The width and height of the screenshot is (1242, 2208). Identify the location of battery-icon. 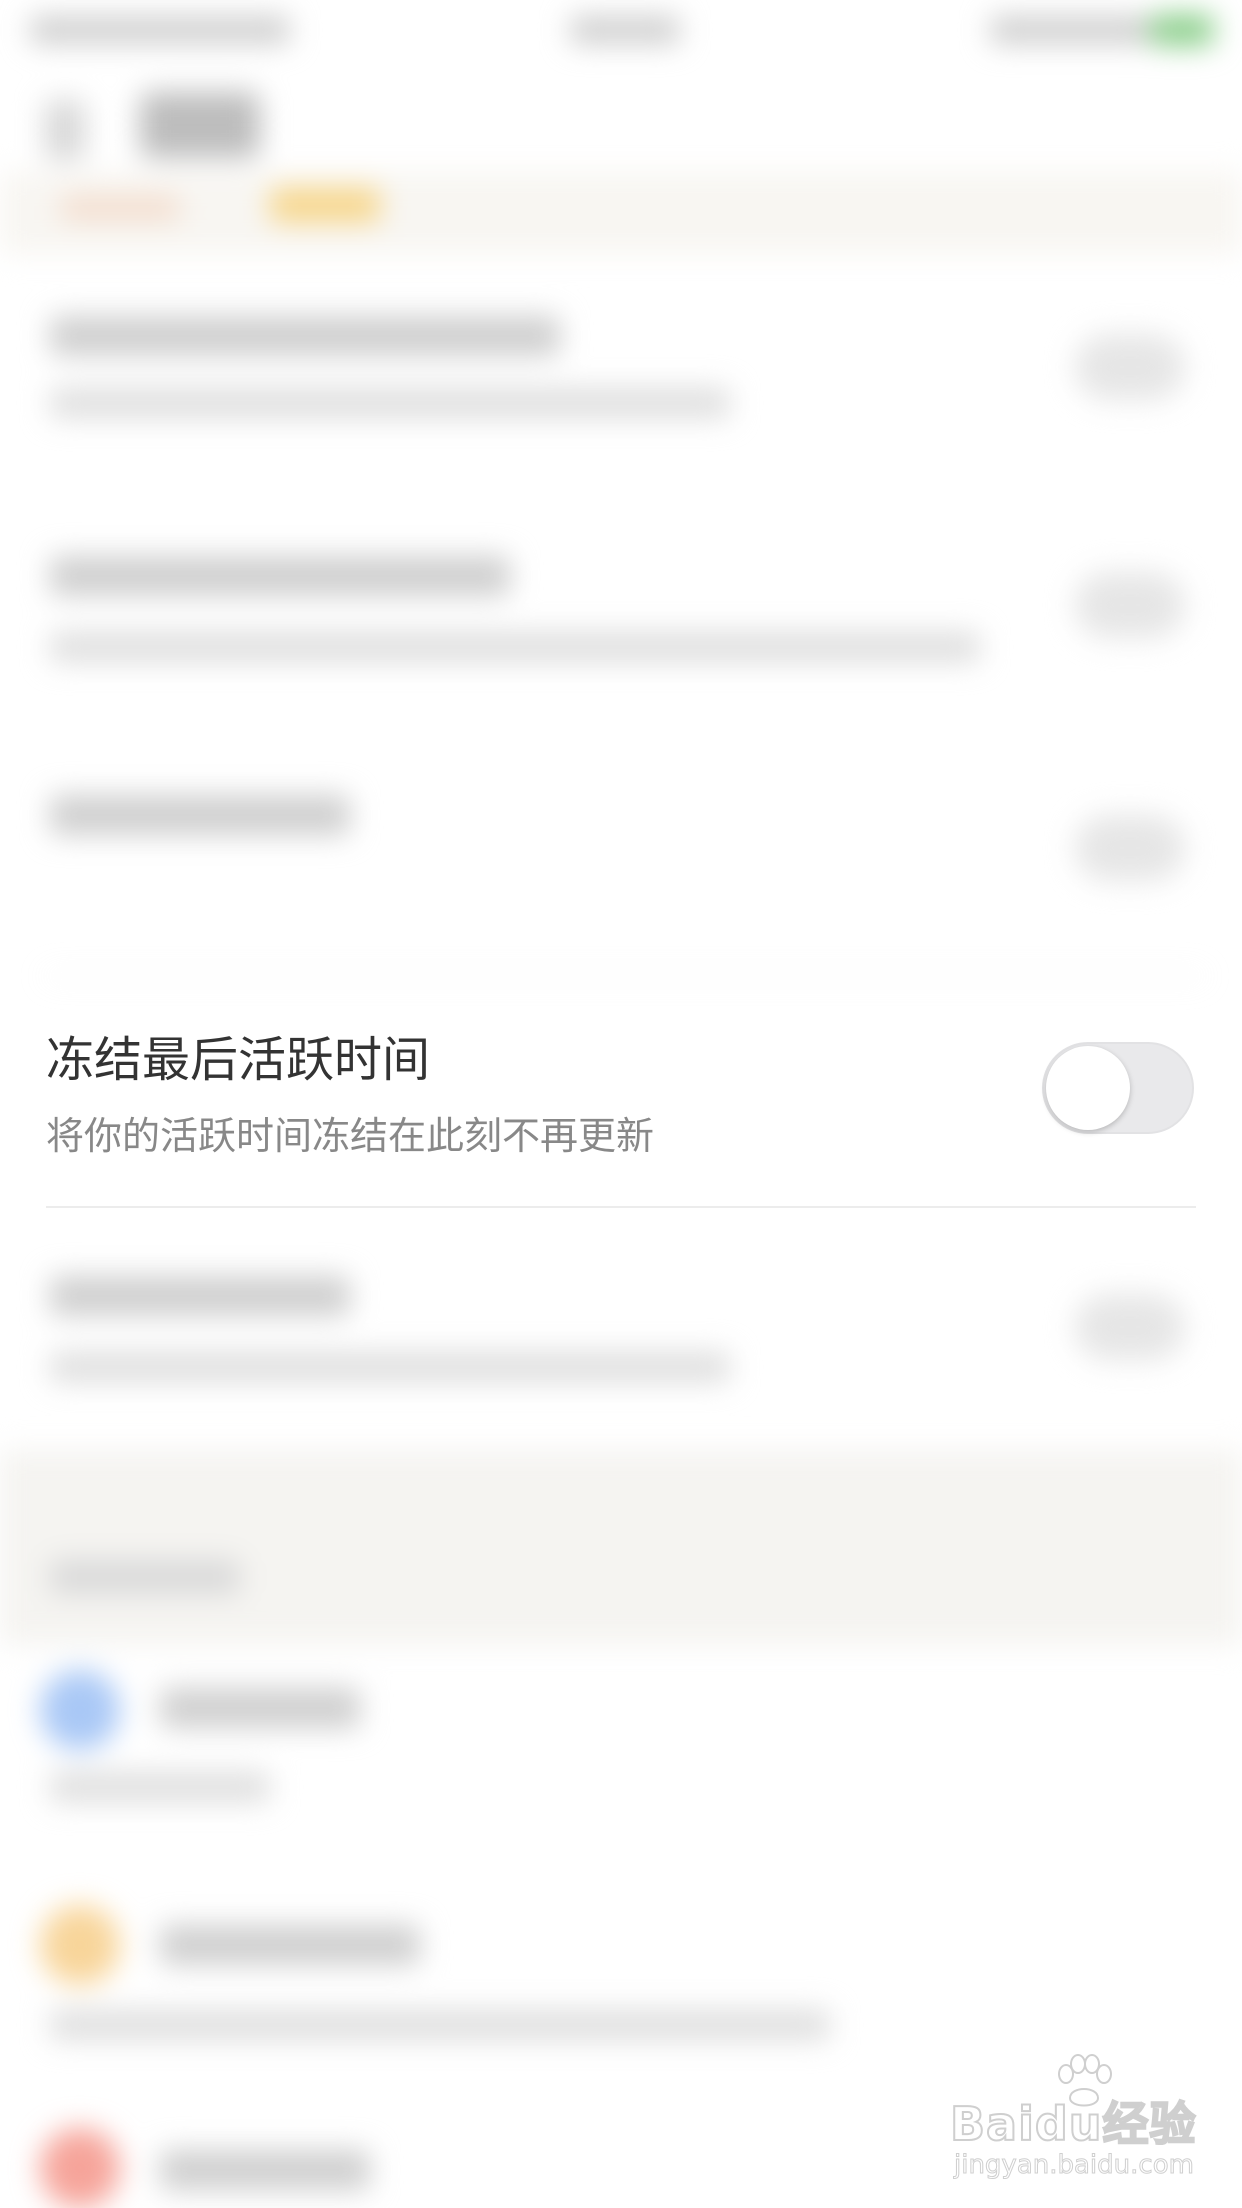
(1182, 30).